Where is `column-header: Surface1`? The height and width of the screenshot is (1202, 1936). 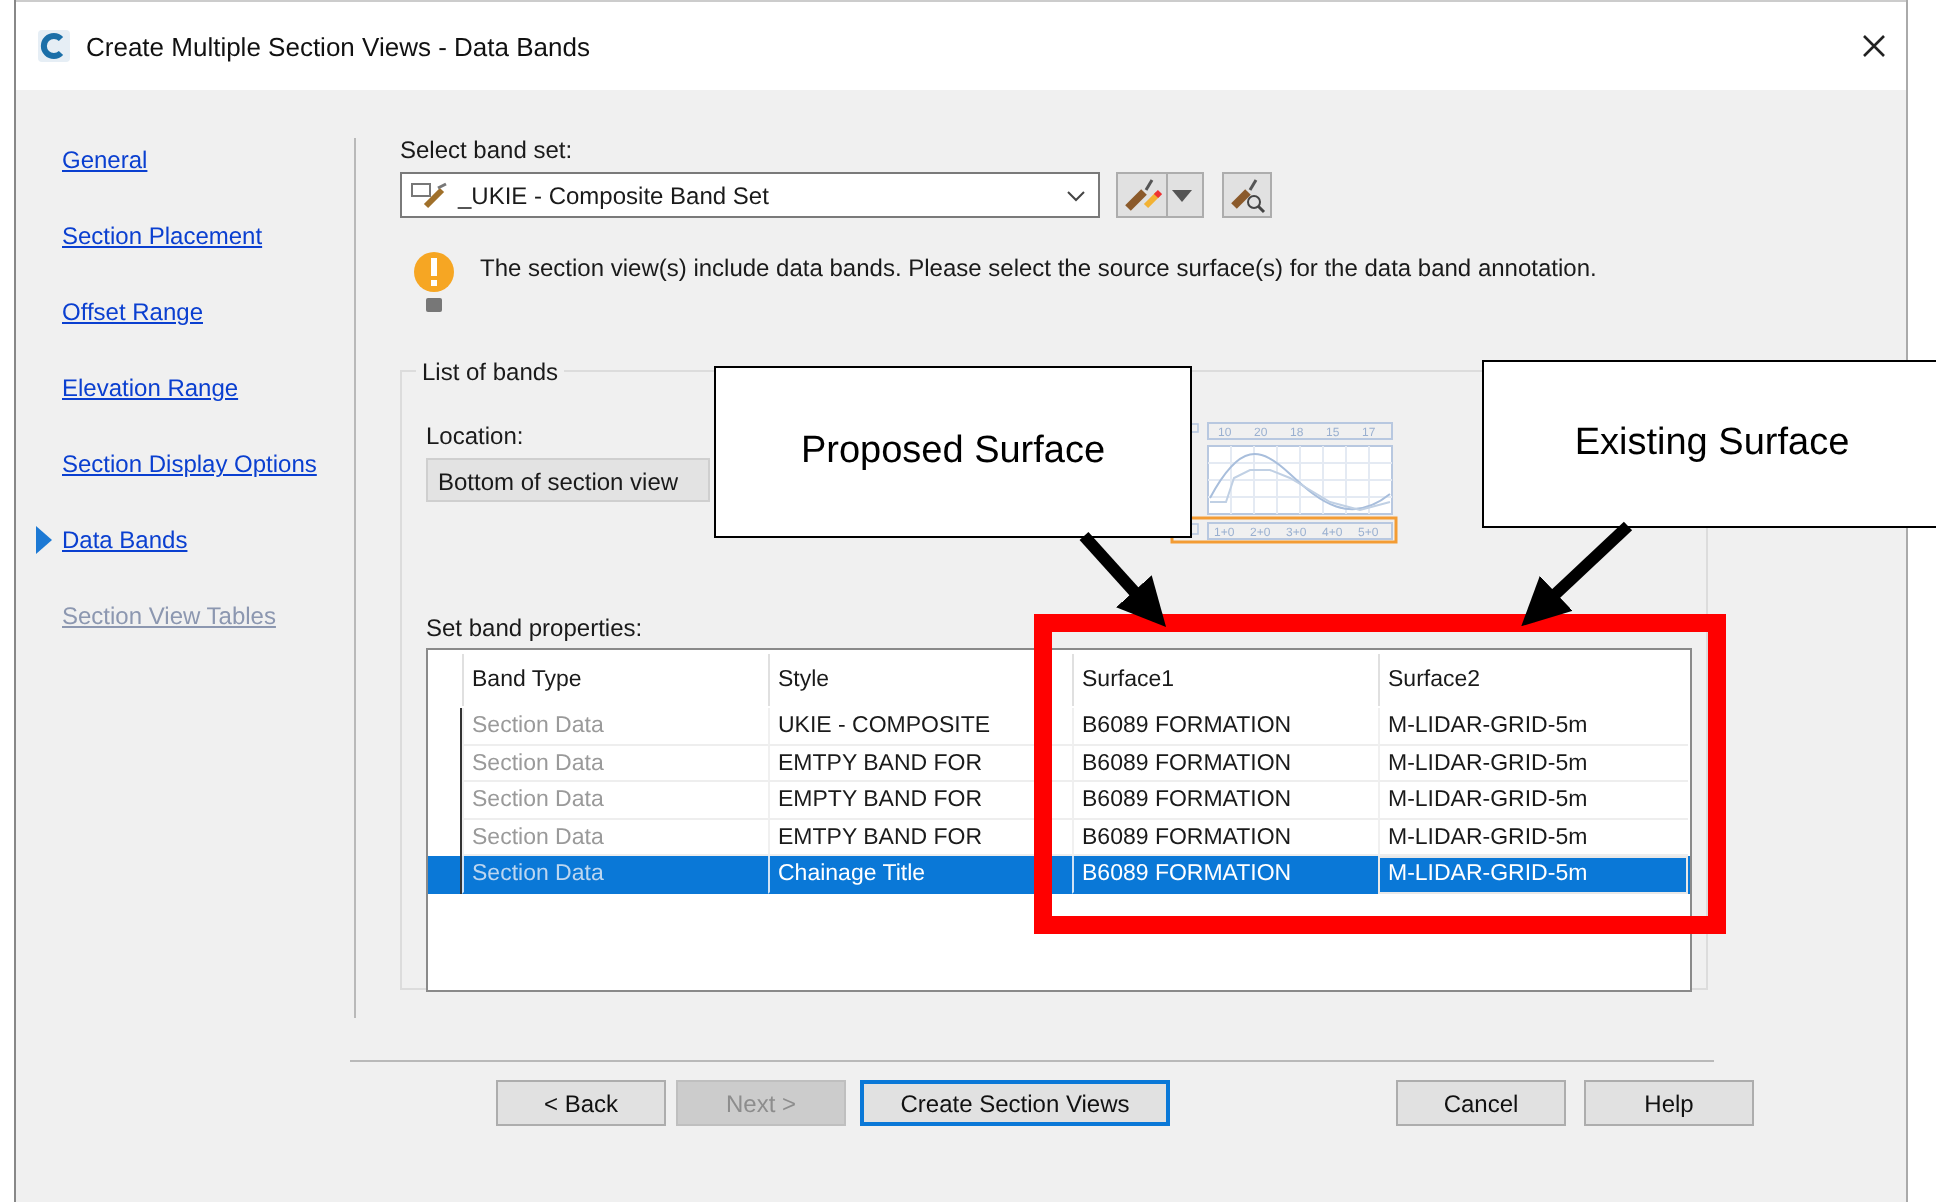 column-header: Surface1 is located at coordinates (1225, 680).